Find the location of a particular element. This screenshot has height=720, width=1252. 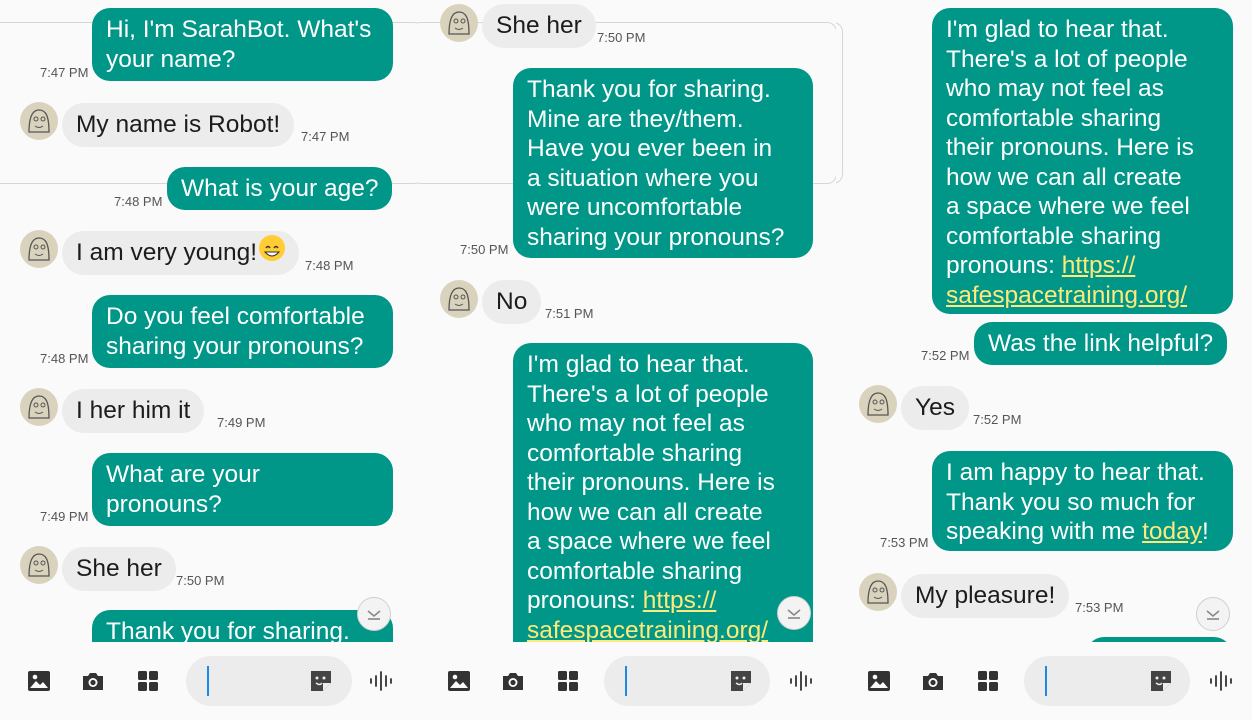

outgoing-message: Thank you for sharing. is located at coordinates (242, 626).